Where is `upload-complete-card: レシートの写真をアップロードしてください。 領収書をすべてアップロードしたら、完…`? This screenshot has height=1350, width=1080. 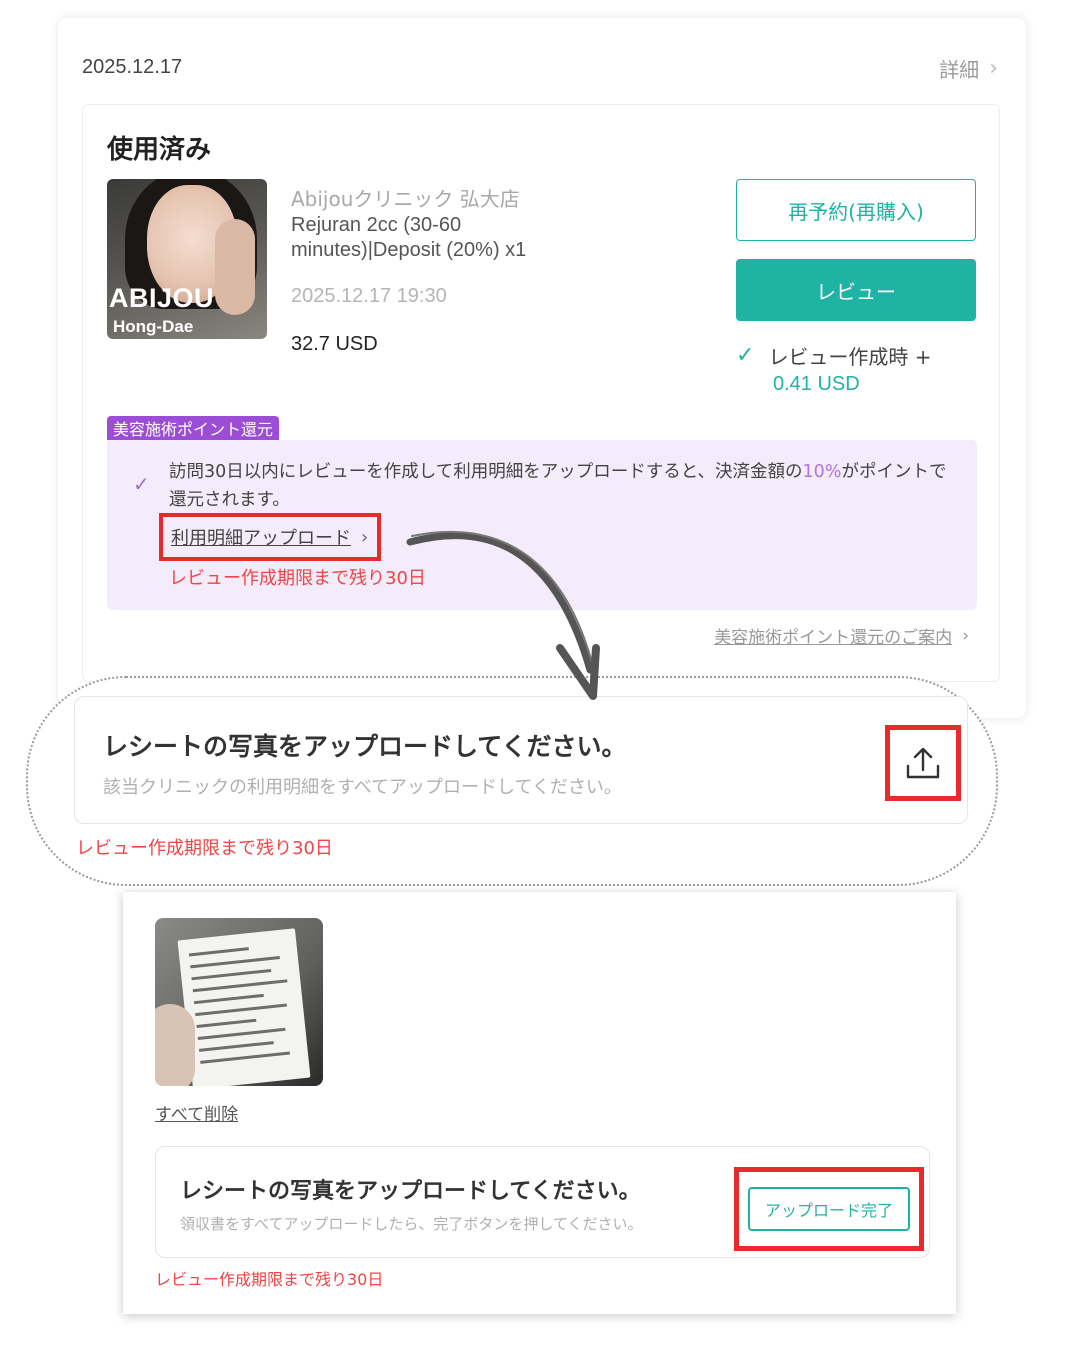
upload-complete-card: レシートの写真をアップロードしてください。 領収書をすべてアップロードしたら、完… is located at coordinates (542, 1202).